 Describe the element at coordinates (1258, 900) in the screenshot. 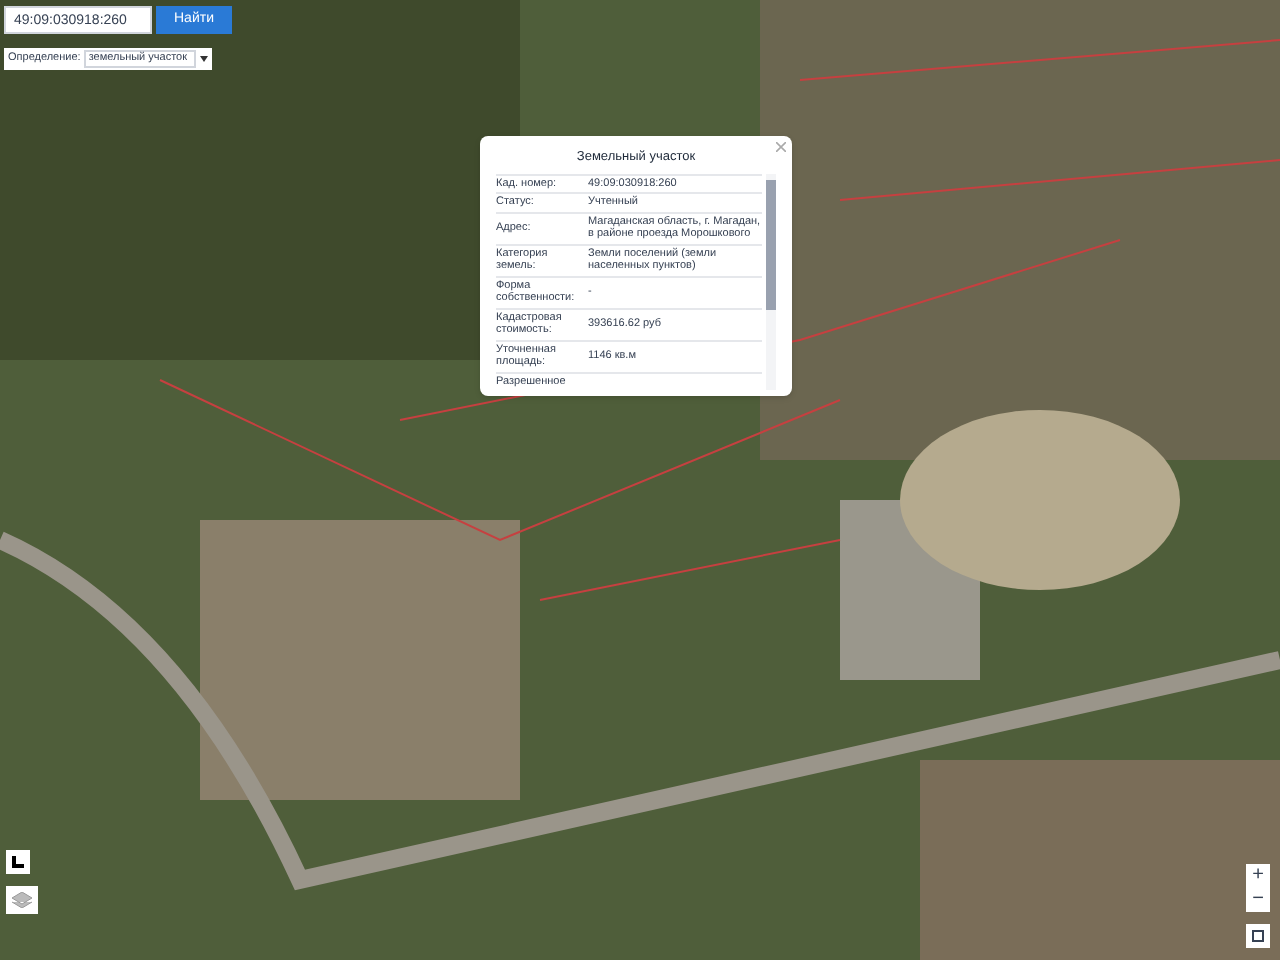

I see `zoom-out-button: −` at that location.